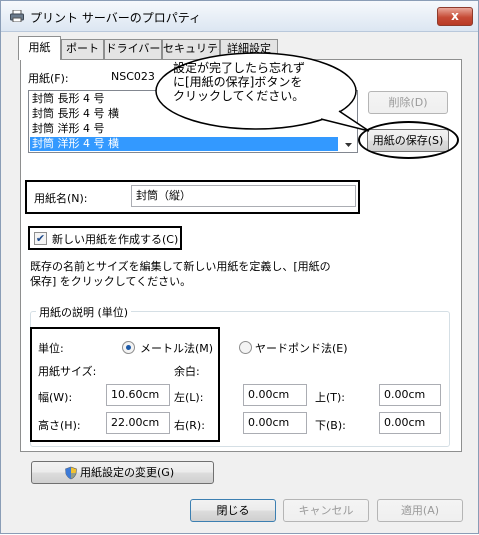 This screenshot has width=479, height=535. Describe the element at coordinates (59, 425) in the screenshot. I see `height-label: 高さ(H):` at that location.